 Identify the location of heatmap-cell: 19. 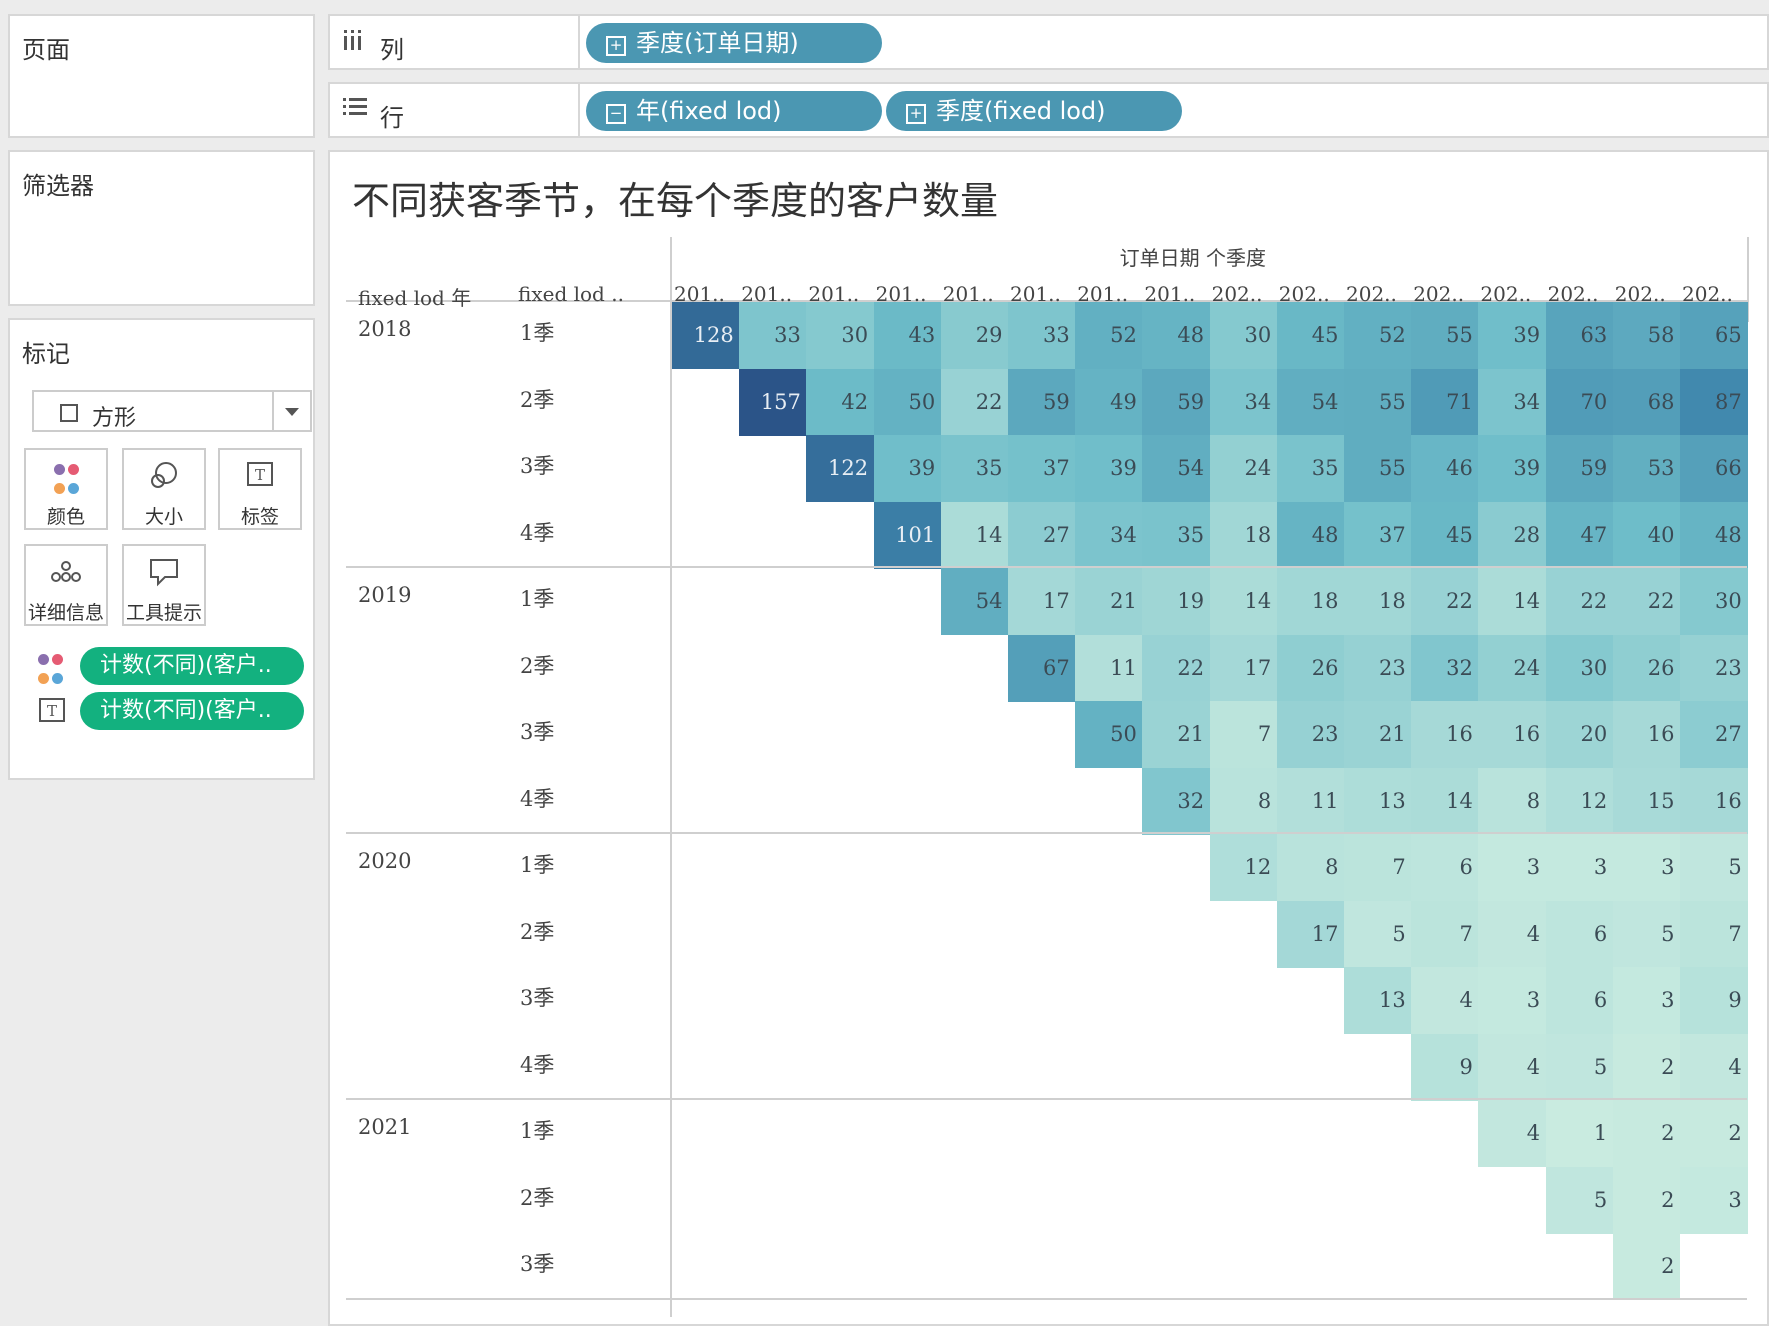
(1176, 601).